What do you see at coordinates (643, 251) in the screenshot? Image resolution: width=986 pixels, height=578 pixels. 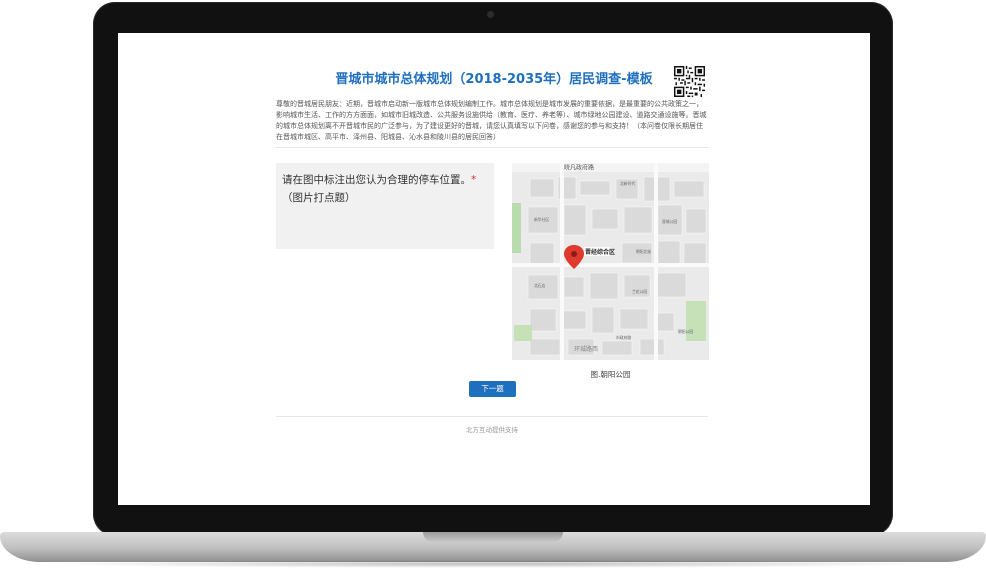 I see `map-place-label: 朝阳北街` at bounding box center [643, 251].